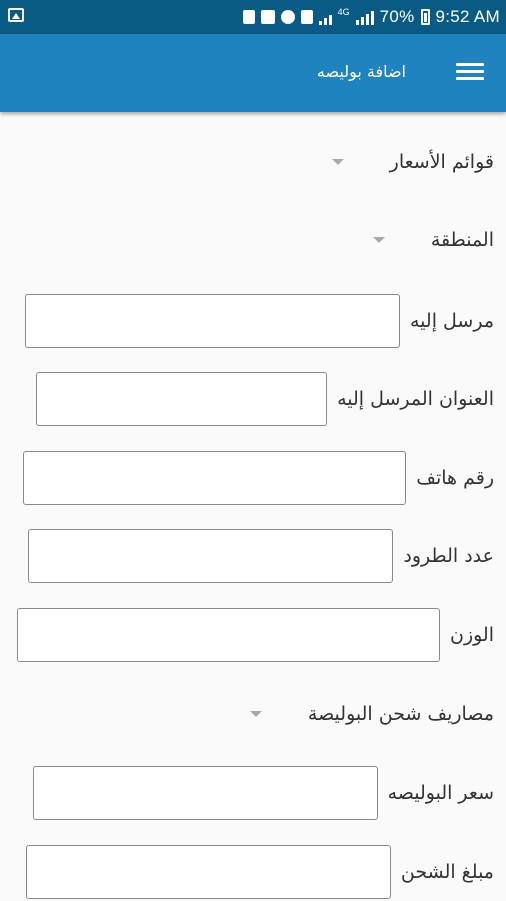 The width and height of the screenshot is (506, 901). What do you see at coordinates (16, 15) in the screenshot?
I see `image-notification-icon` at bounding box center [16, 15].